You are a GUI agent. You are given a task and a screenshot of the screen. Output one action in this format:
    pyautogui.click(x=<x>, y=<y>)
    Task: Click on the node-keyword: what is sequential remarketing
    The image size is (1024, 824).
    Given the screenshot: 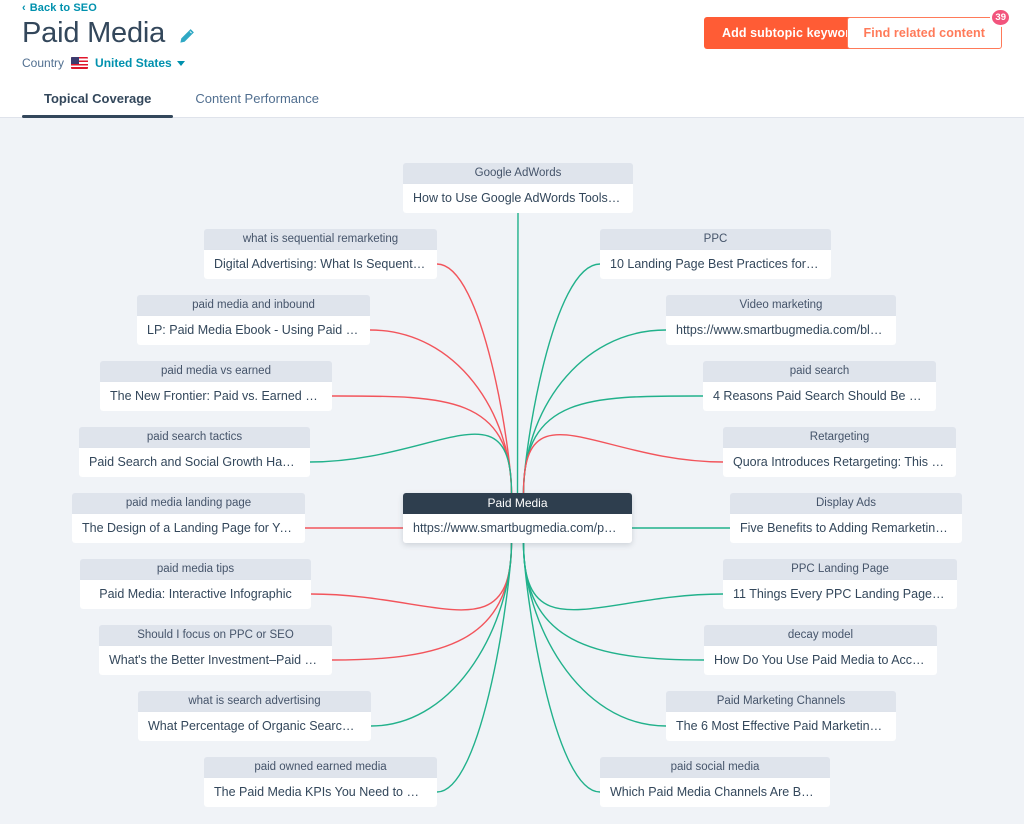 What is the action you would take?
    pyautogui.click(x=320, y=239)
    